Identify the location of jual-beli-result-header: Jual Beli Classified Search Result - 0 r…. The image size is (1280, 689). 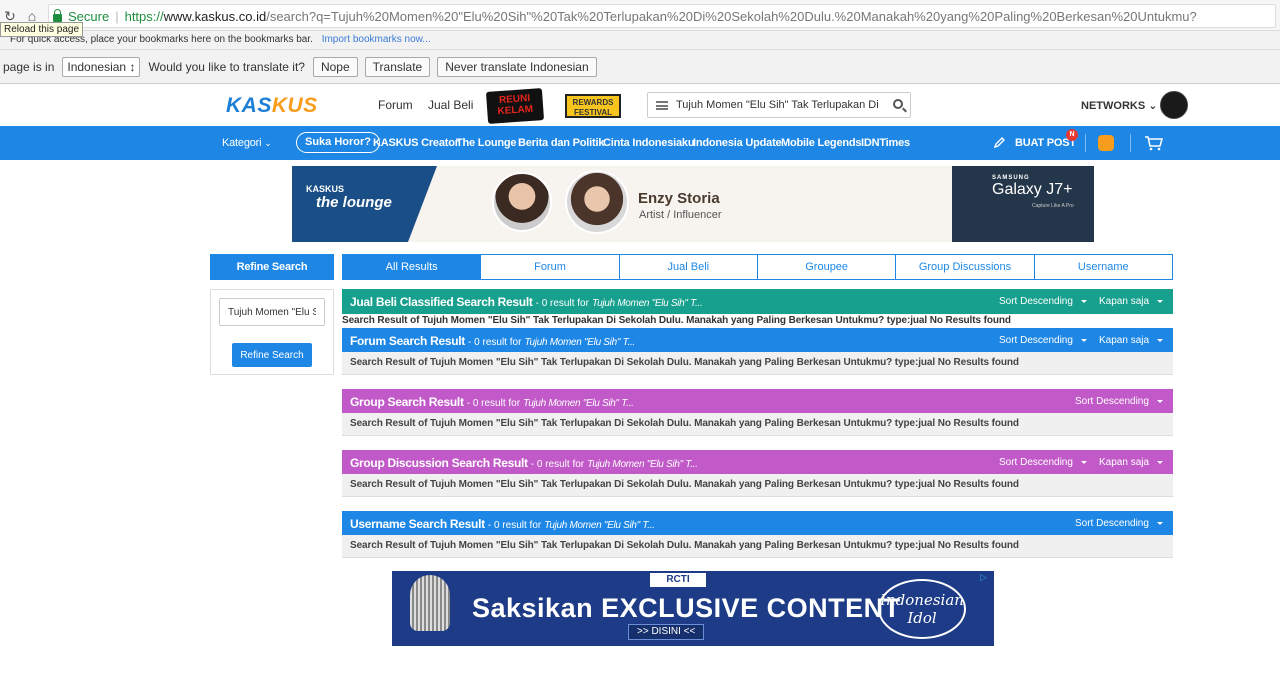
(757, 301).